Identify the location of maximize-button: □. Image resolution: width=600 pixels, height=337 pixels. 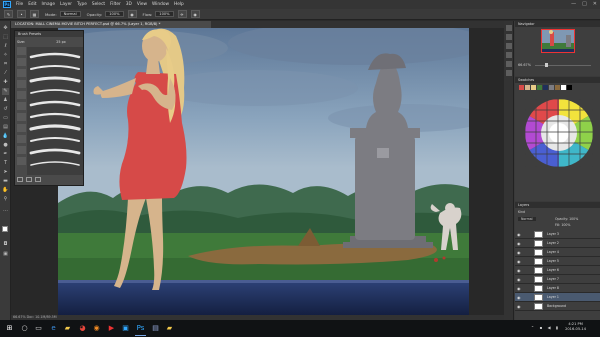
(584, 4).